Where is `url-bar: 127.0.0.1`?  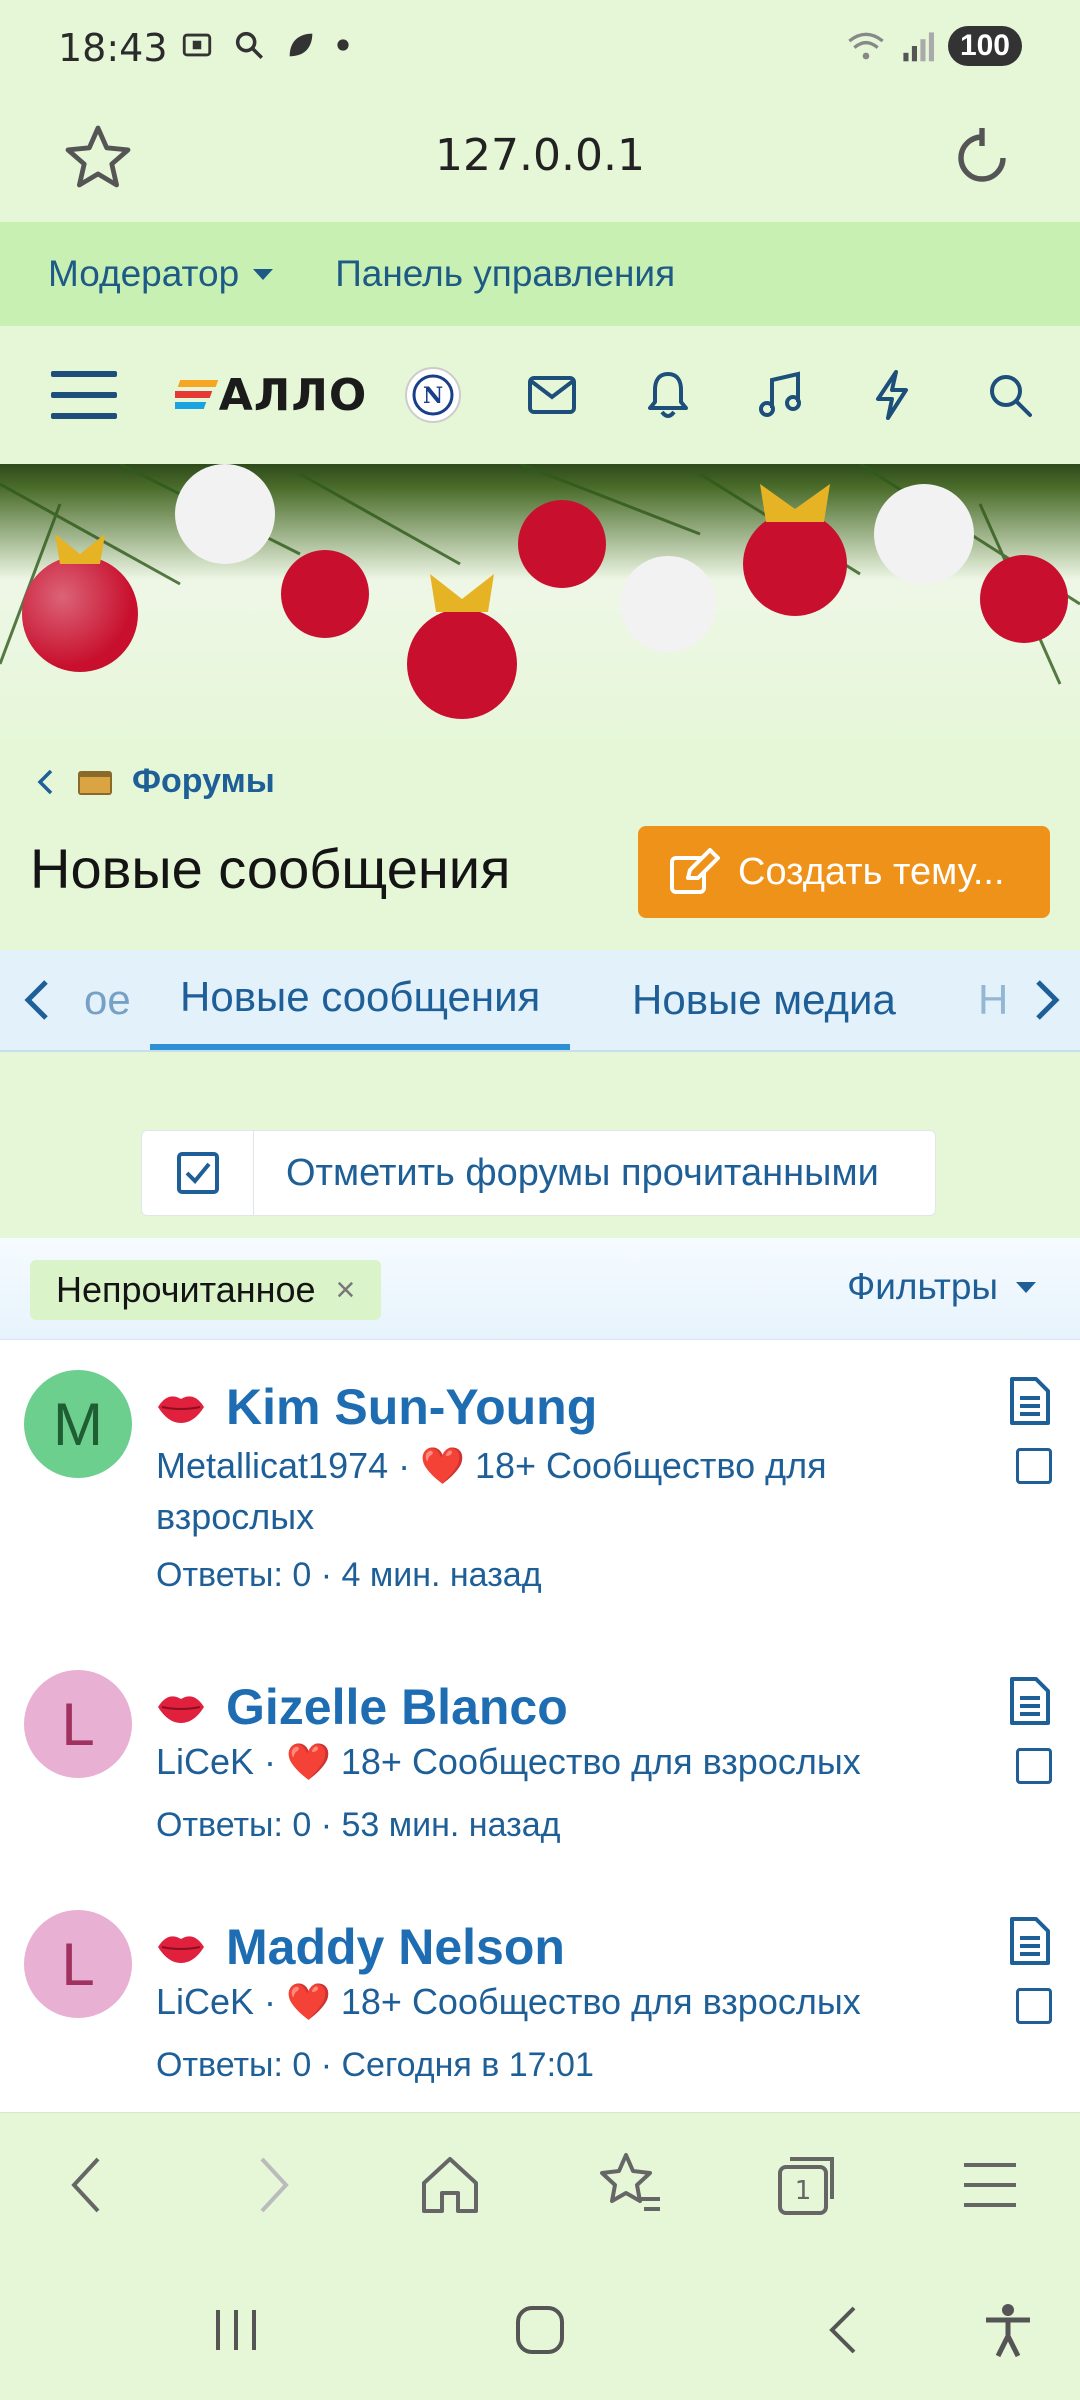
url-bar: 127.0.0.1 is located at coordinates (540, 159).